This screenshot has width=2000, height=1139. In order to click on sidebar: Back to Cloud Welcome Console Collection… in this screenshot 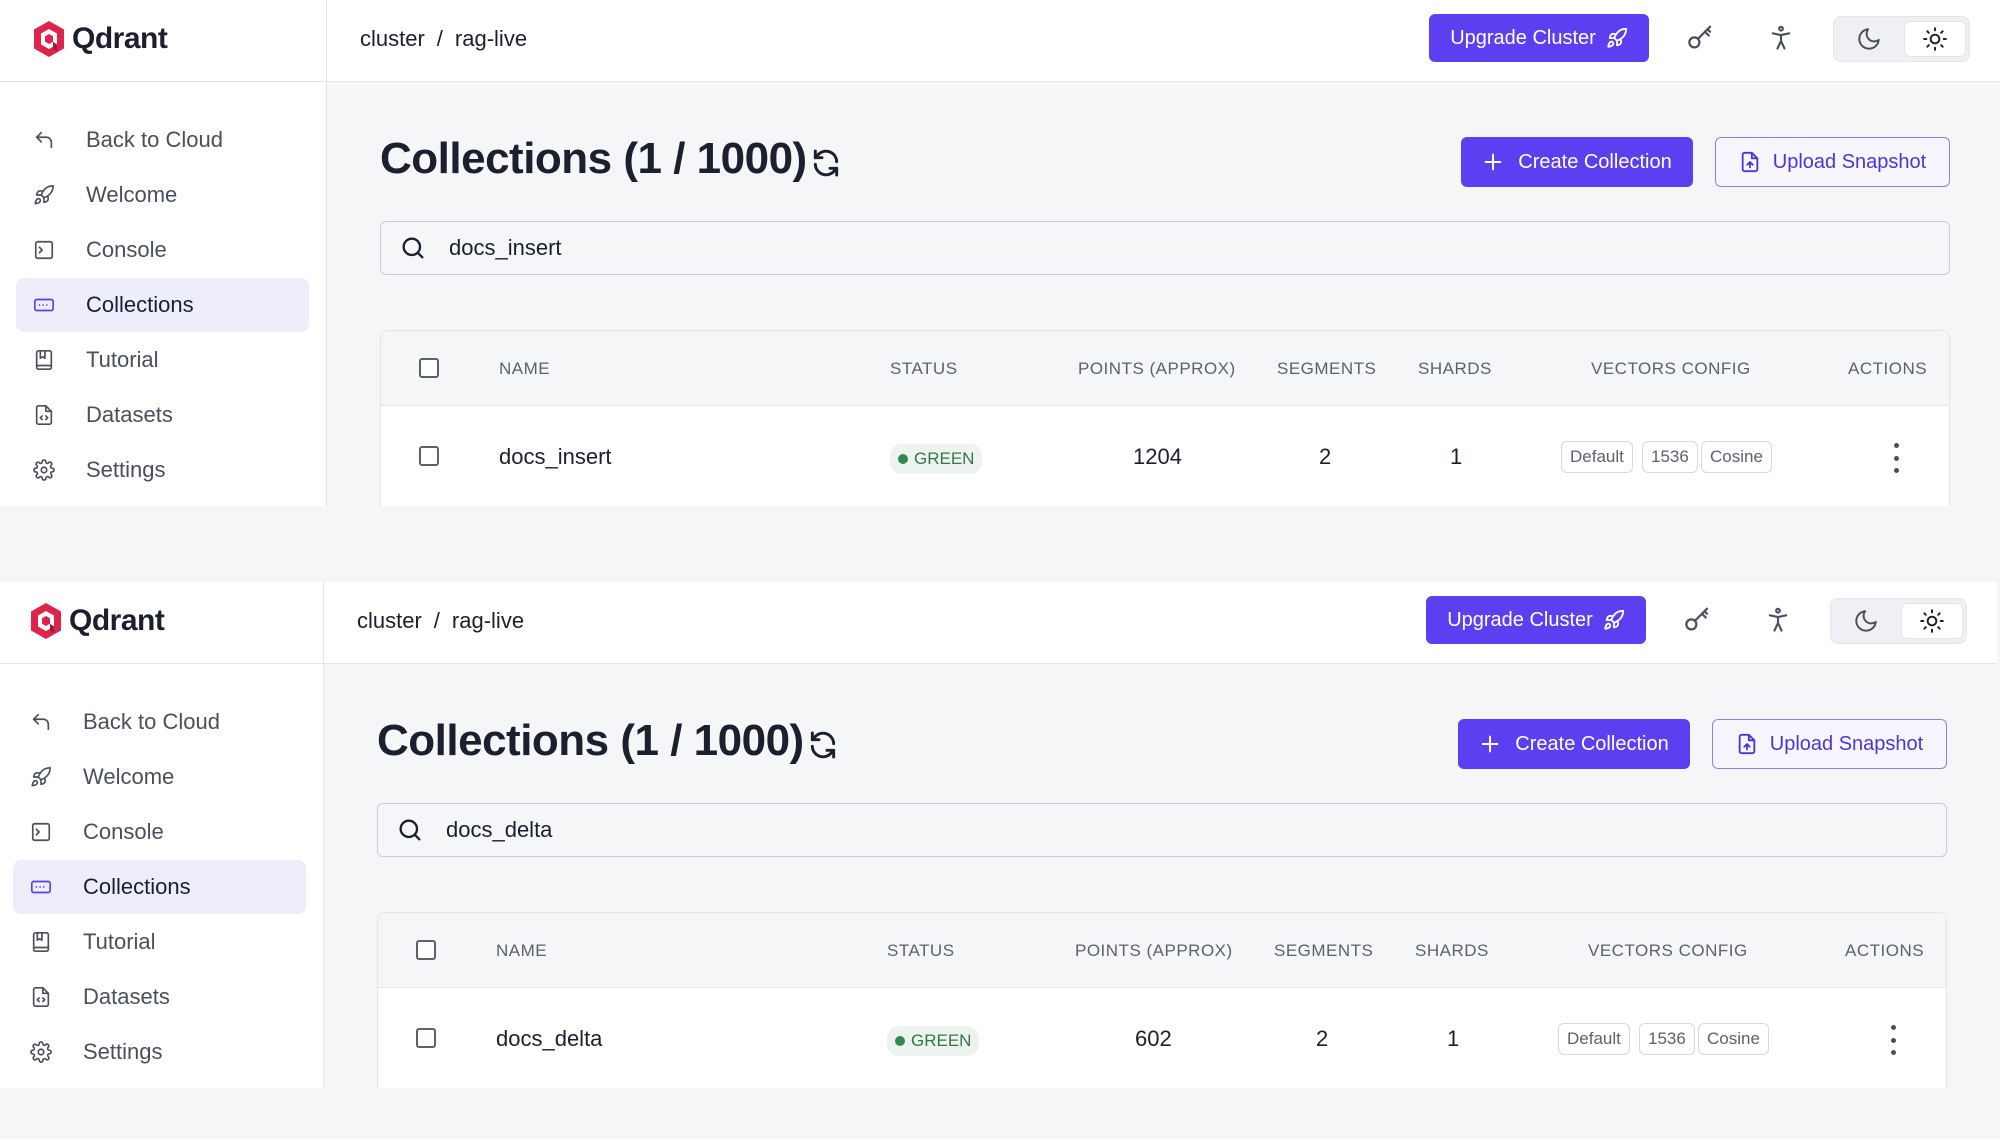, I will do `click(162, 876)`.